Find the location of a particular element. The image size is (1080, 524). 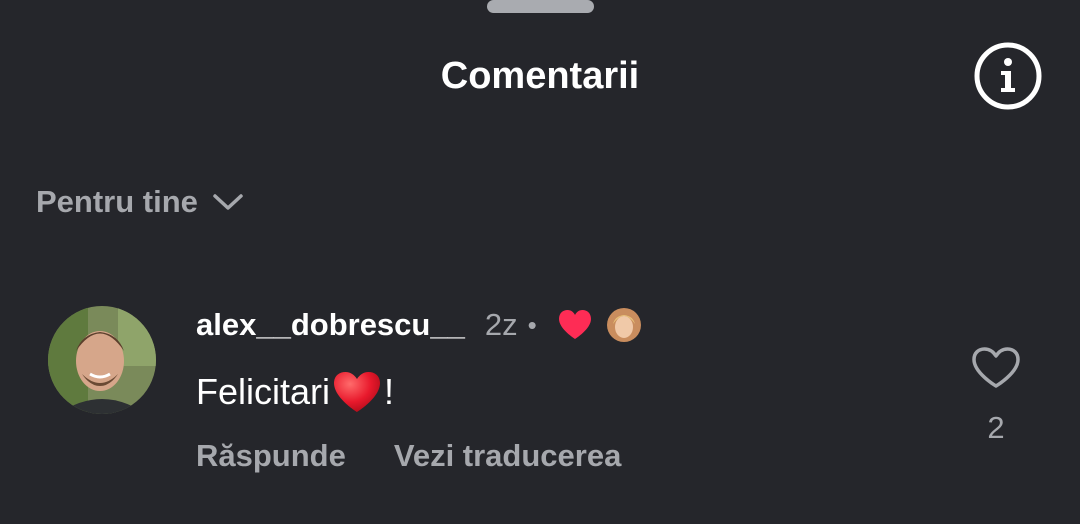

comment-actions: Răspunde Vezi traducerea is located at coordinates (408, 456).